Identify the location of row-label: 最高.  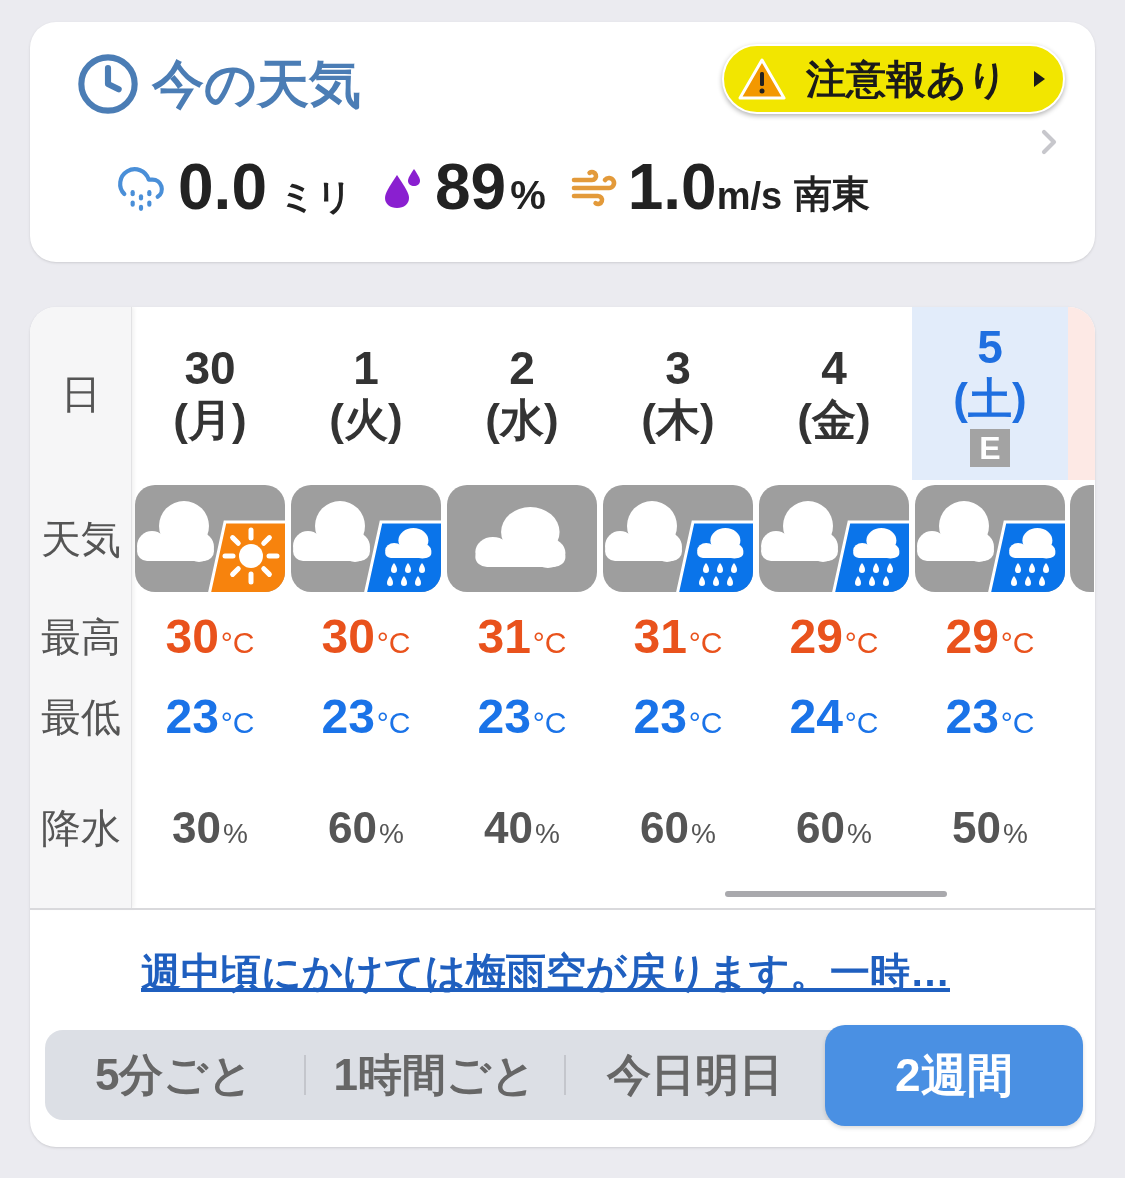
(80, 637).